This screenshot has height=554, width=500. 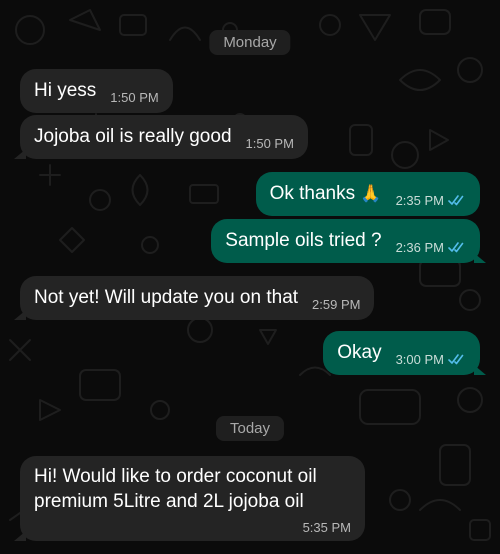 What do you see at coordinates (250, 428) in the screenshot?
I see `date-separator-today: Today` at bounding box center [250, 428].